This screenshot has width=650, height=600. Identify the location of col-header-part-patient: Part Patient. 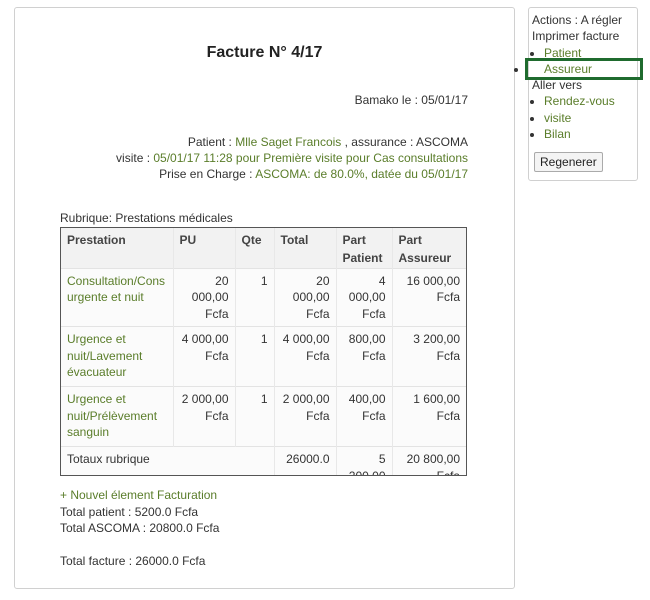
(364, 248).